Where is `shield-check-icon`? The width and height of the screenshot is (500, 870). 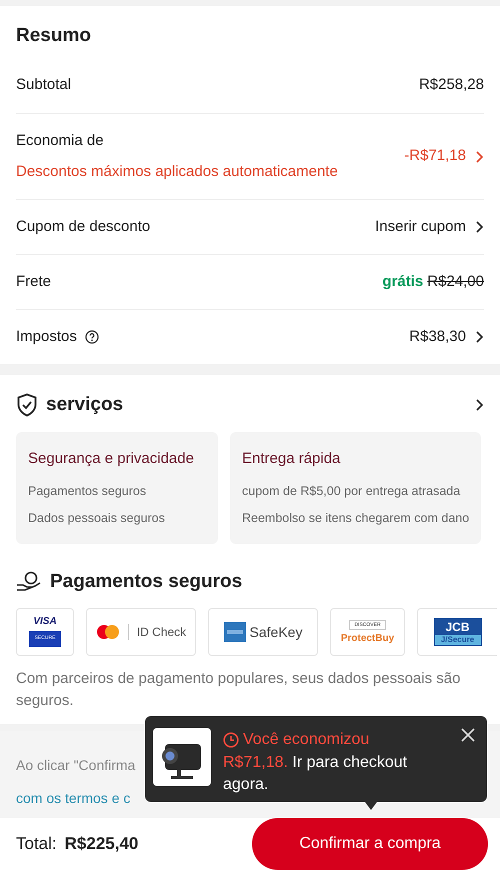 shield-check-icon is located at coordinates (27, 405).